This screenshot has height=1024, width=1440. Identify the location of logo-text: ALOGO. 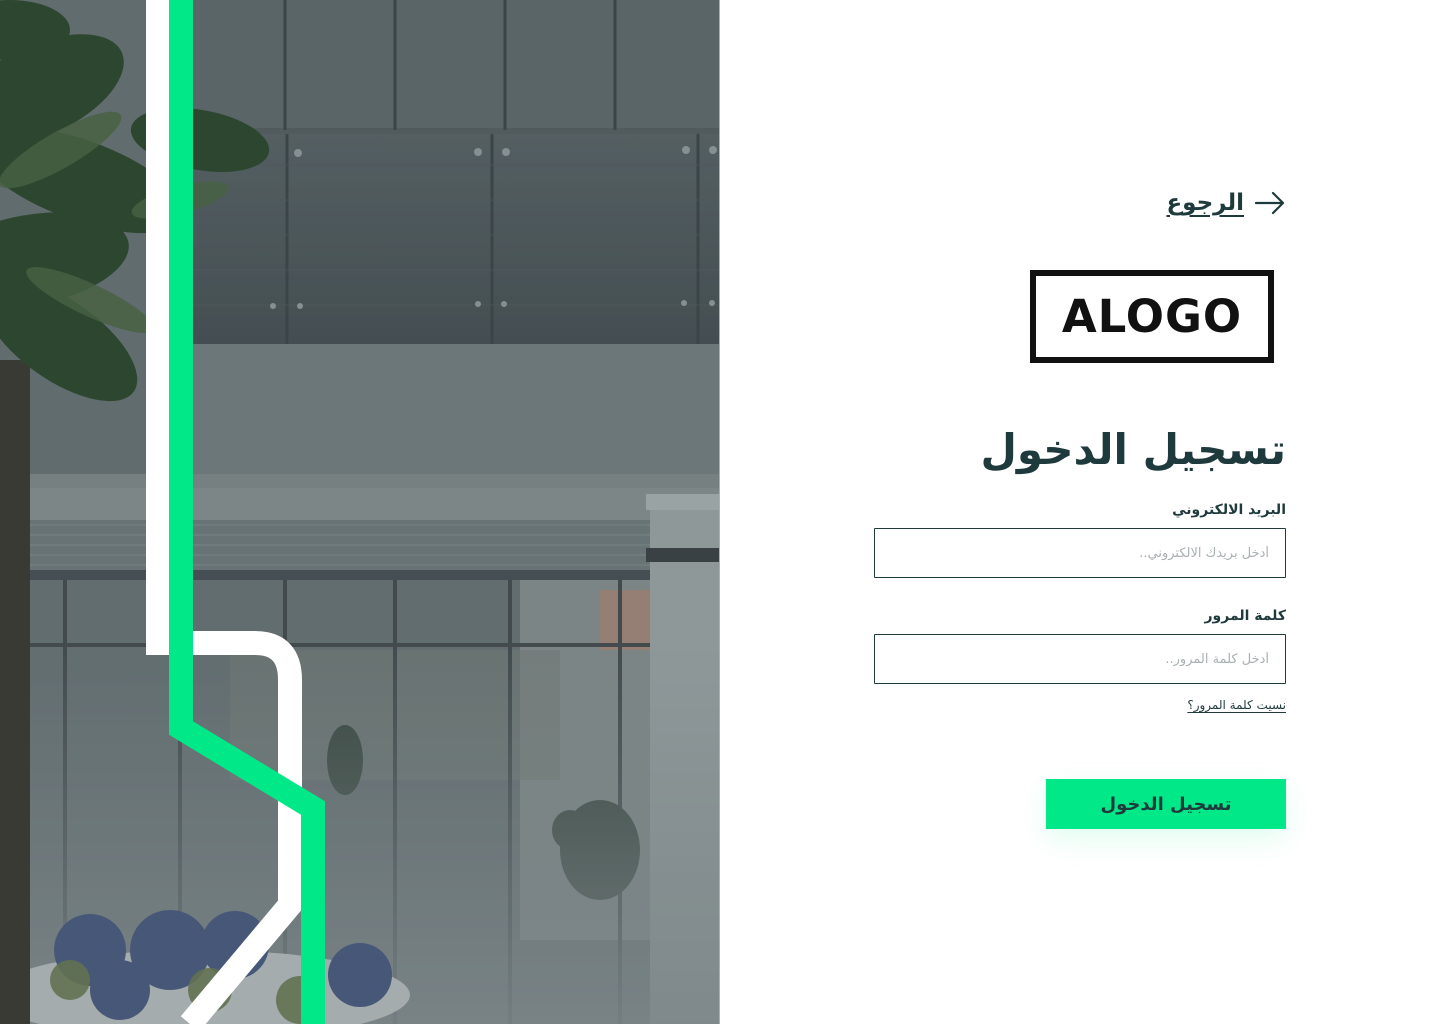
(1152, 316).